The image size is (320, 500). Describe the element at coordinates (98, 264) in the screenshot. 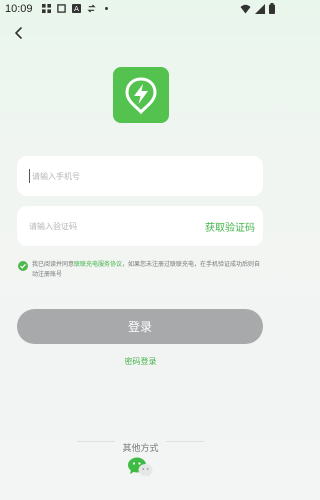

I see `service-agreement-link: 联联充电服务协议` at that location.